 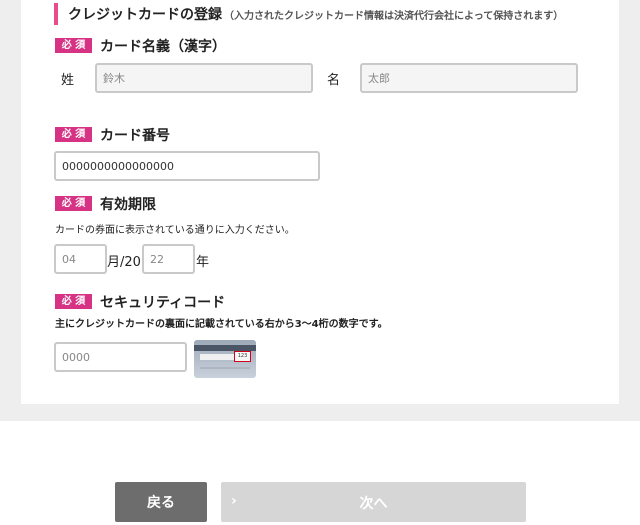 What do you see at coordinates (469, 78) in the screenshot?
I see `first-name-input` at bounding box center [469, 78].